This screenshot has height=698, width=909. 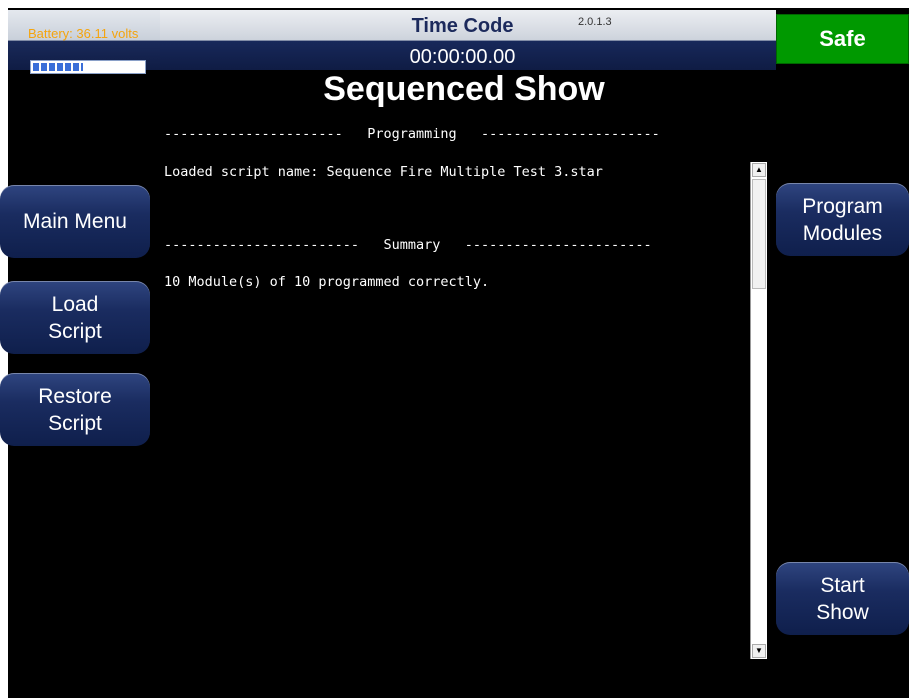 I want to click on restore-script-button: Restore Script, so click(x=75, y=409).